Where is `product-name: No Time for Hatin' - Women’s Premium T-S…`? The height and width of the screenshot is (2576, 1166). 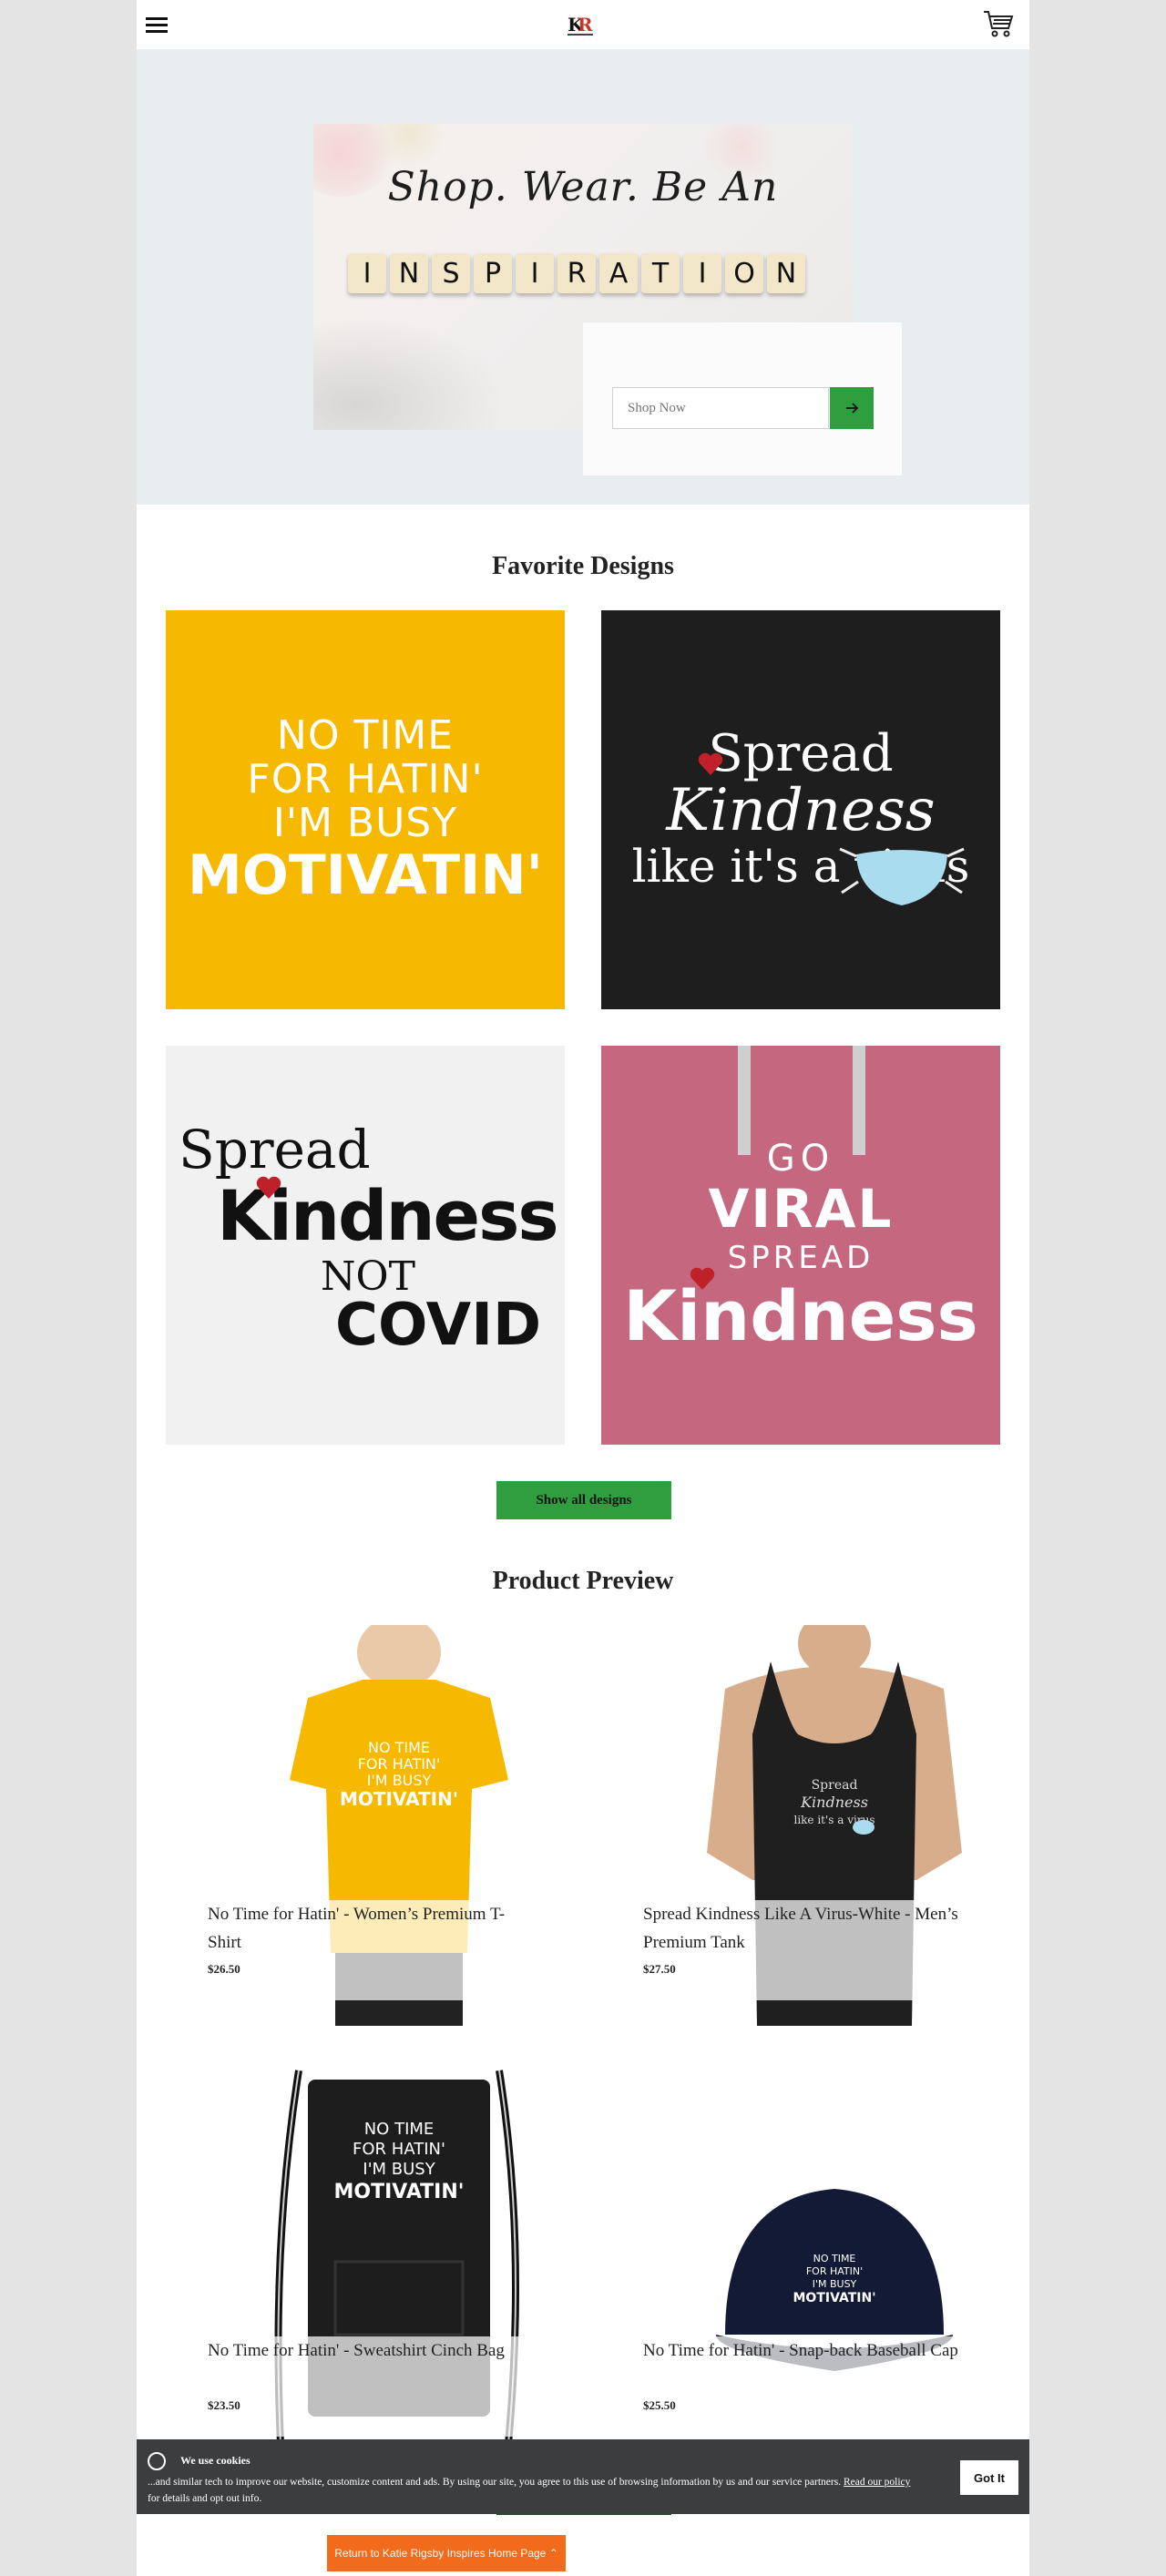 product-name: No Time for Hatin' - Women’s Premium T-S… is located at coordinates (357, 1928).